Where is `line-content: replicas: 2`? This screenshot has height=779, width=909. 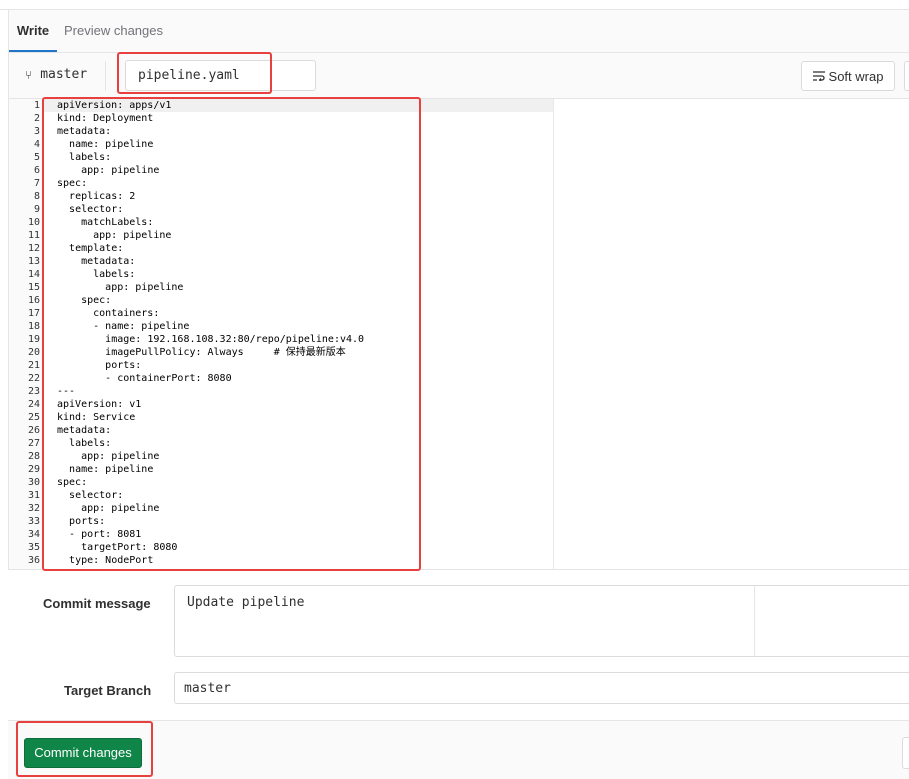 line-content: replicas: 2 is located at coordinates (88, 196).